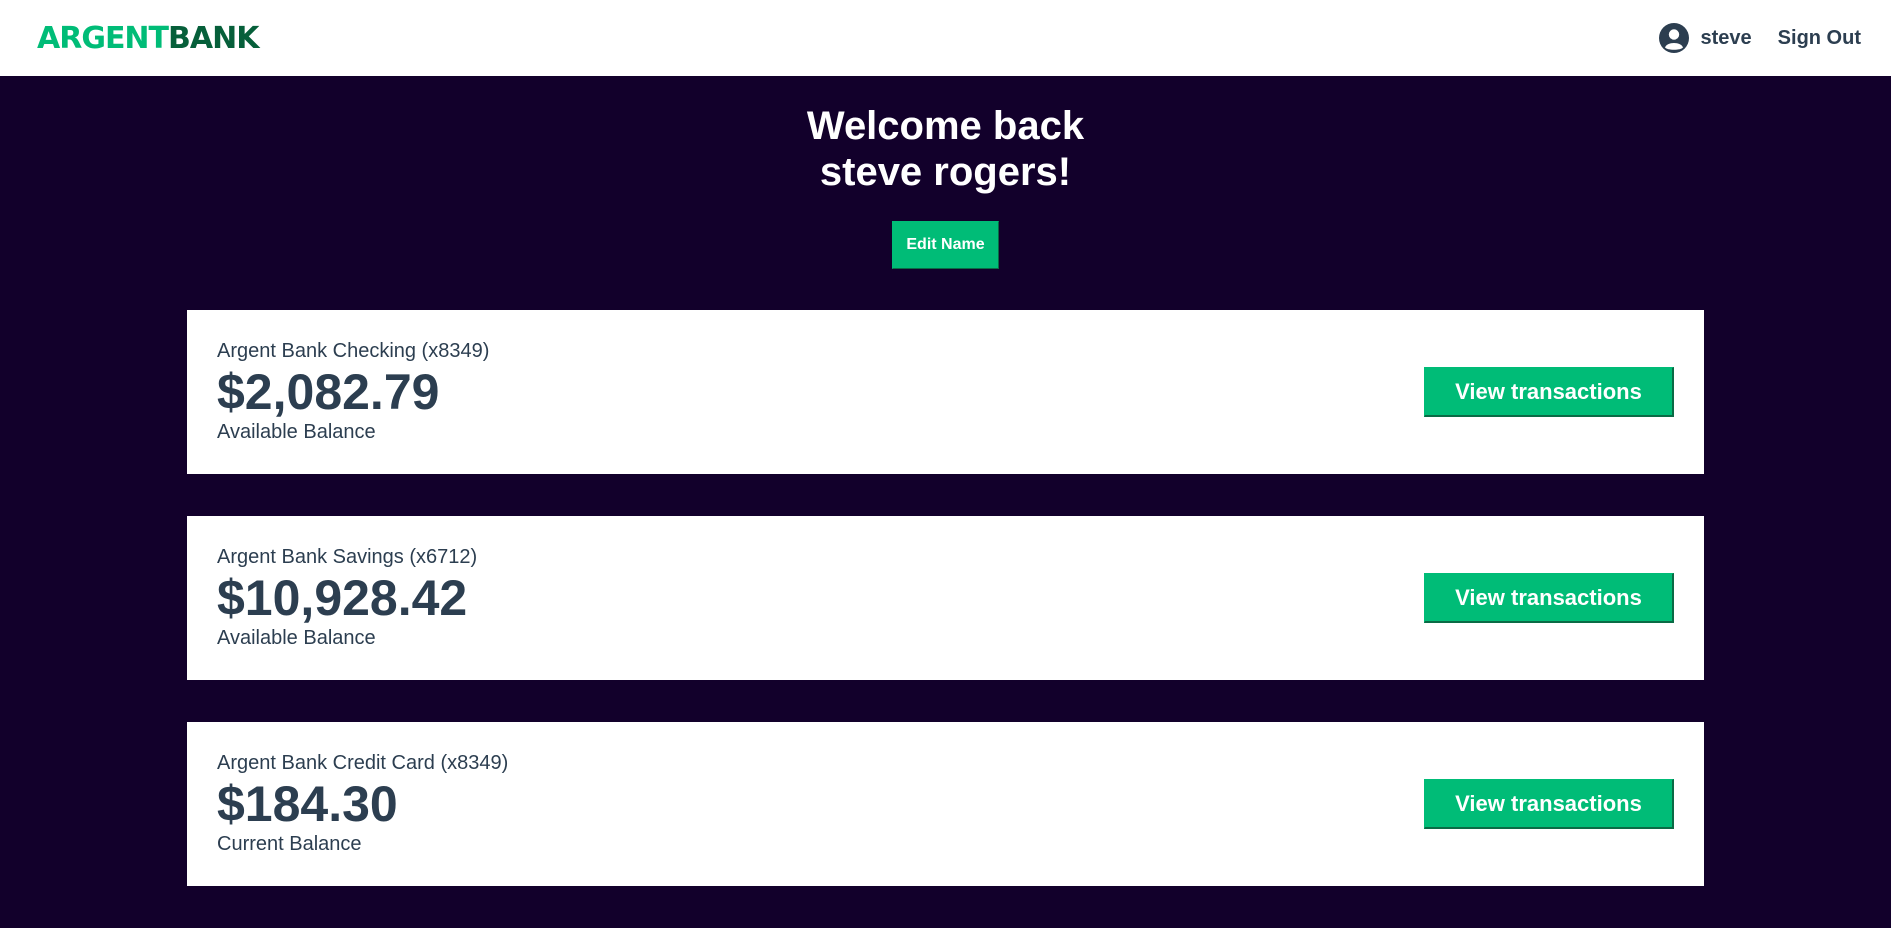  I want to click on edit-name-button: Edit Name, so click(945, 245).